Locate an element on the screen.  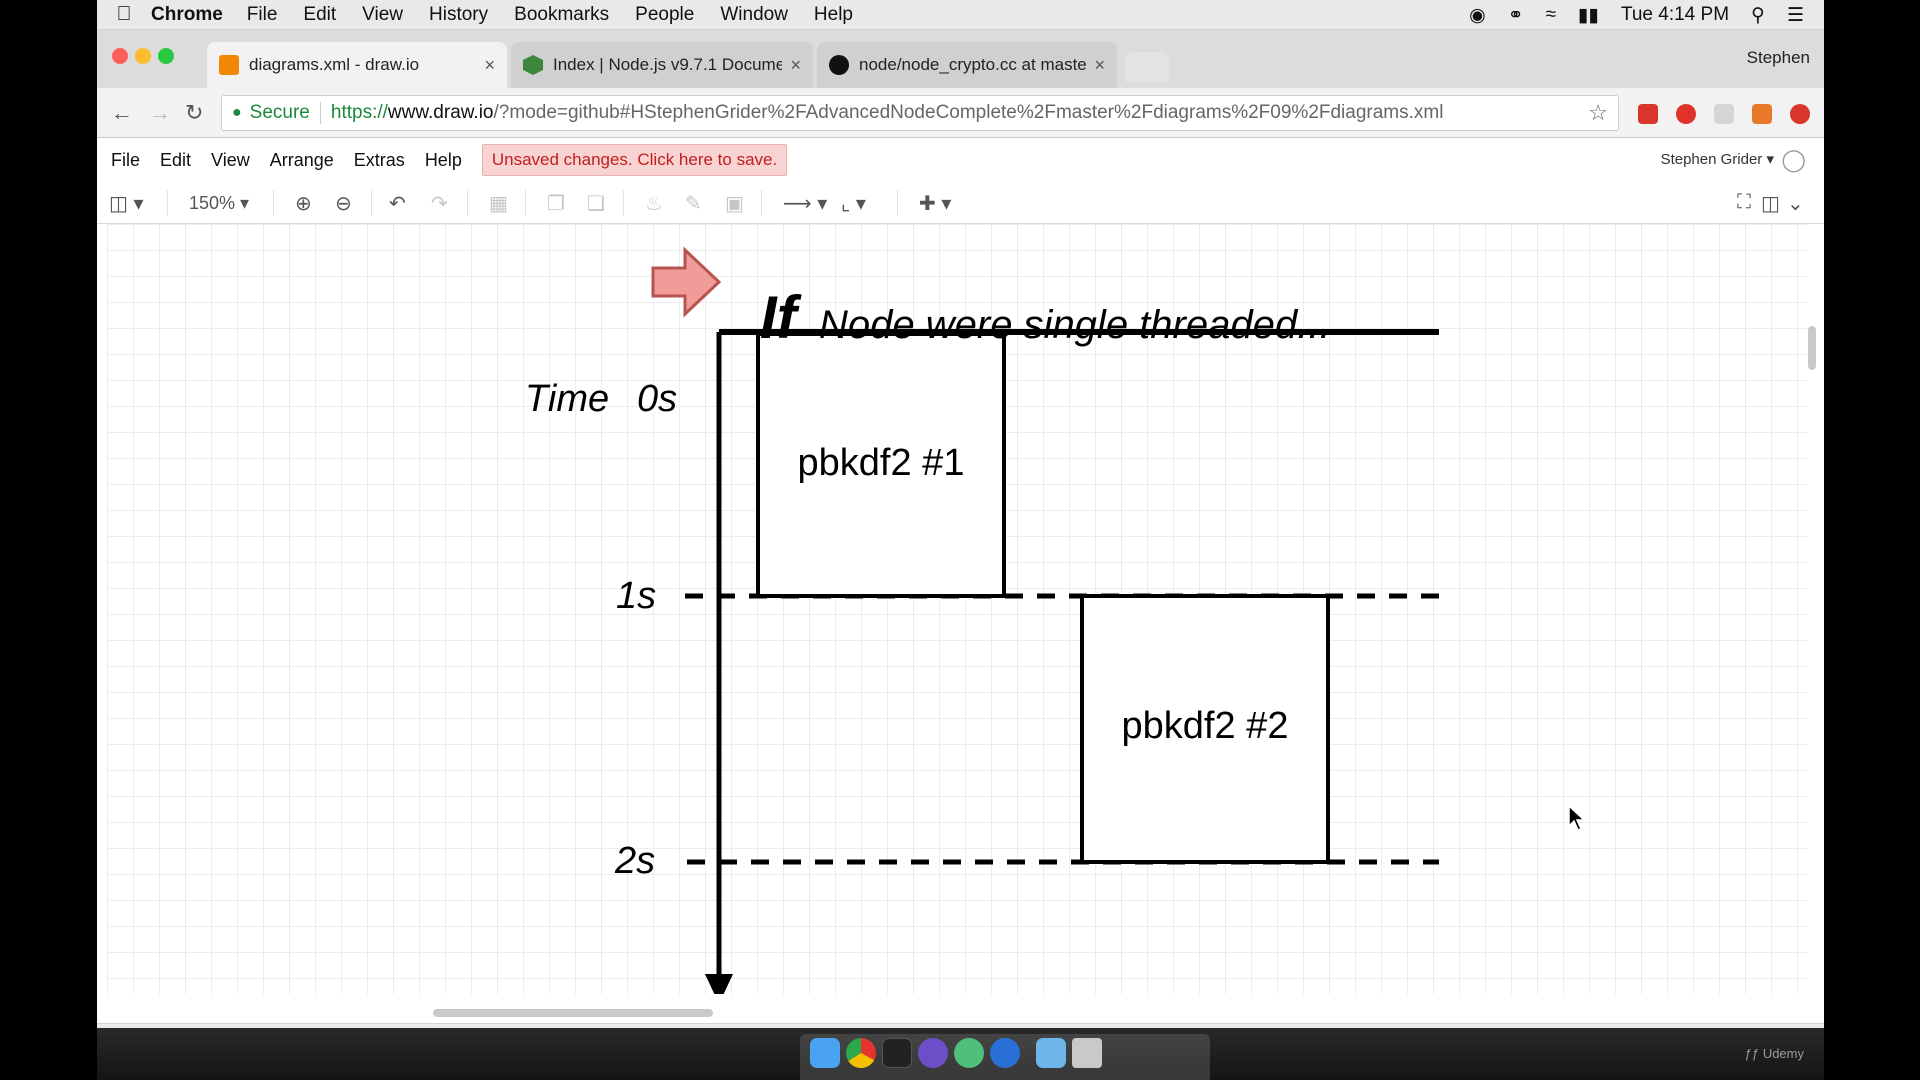
to-front-icon: ❐ is located at coordinates (556, 203).